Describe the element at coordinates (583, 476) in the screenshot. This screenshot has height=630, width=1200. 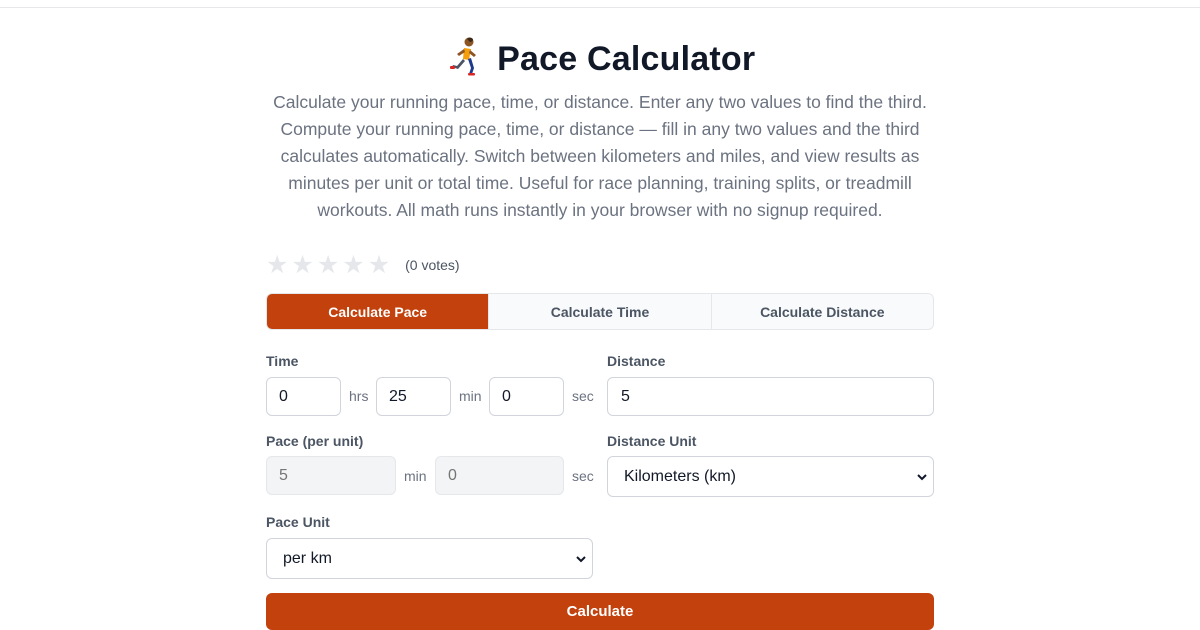
I see `pace-seconds-unit: sec` at that location.